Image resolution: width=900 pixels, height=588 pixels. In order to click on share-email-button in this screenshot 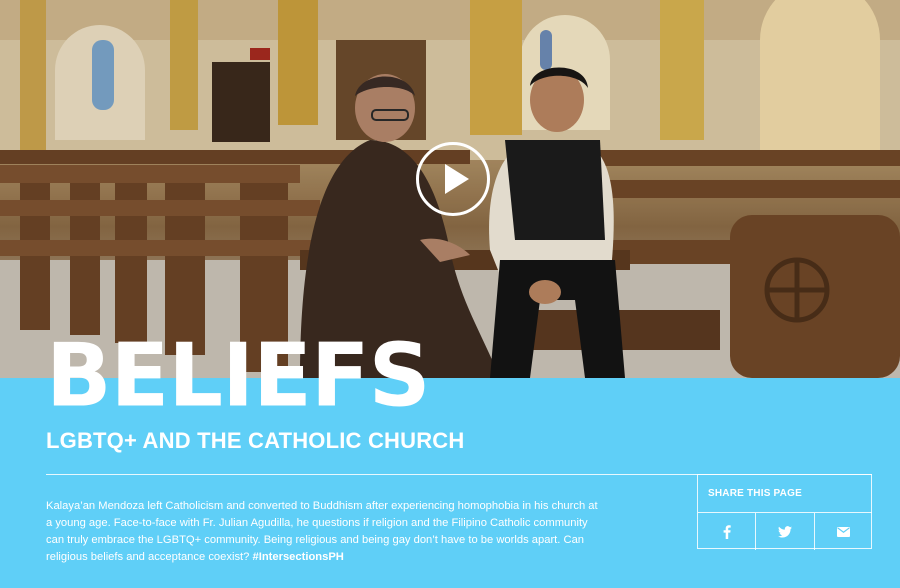, I will do `click(843, 531)`.